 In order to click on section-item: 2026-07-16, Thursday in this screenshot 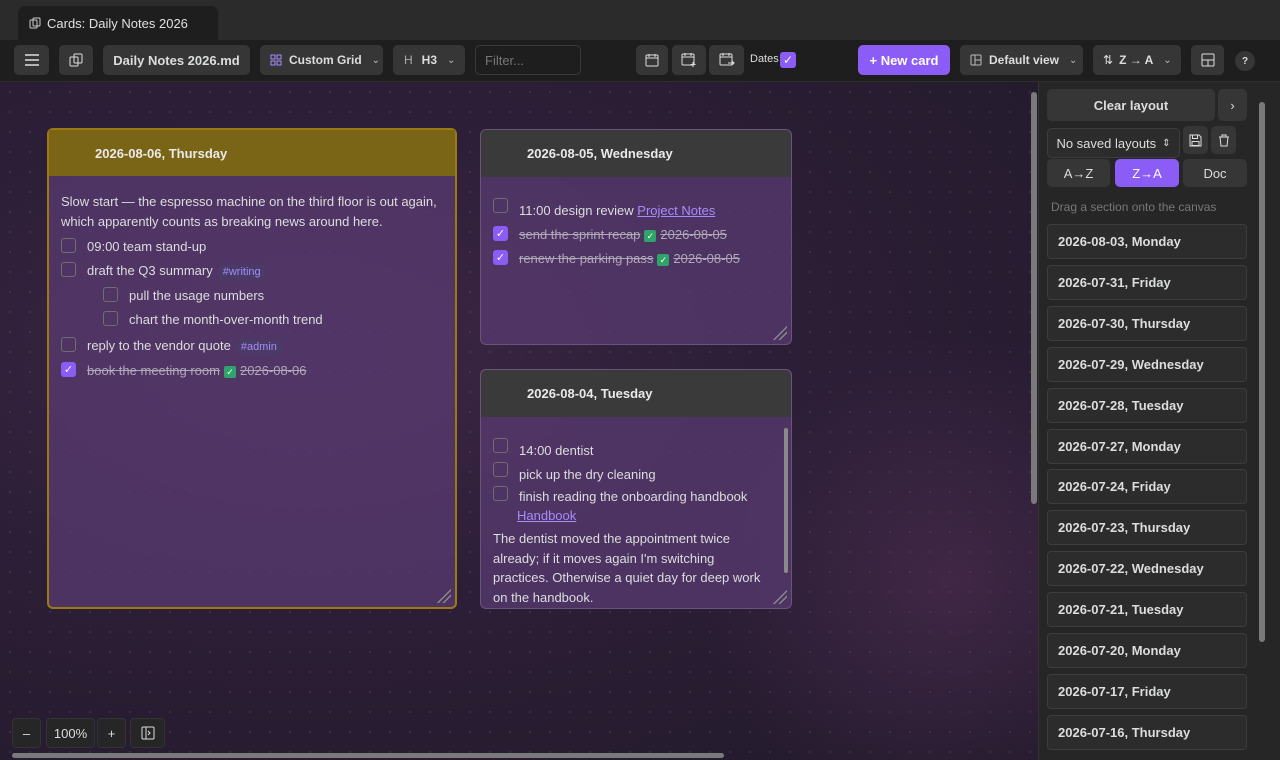, I will do `click(1147, 732)`.